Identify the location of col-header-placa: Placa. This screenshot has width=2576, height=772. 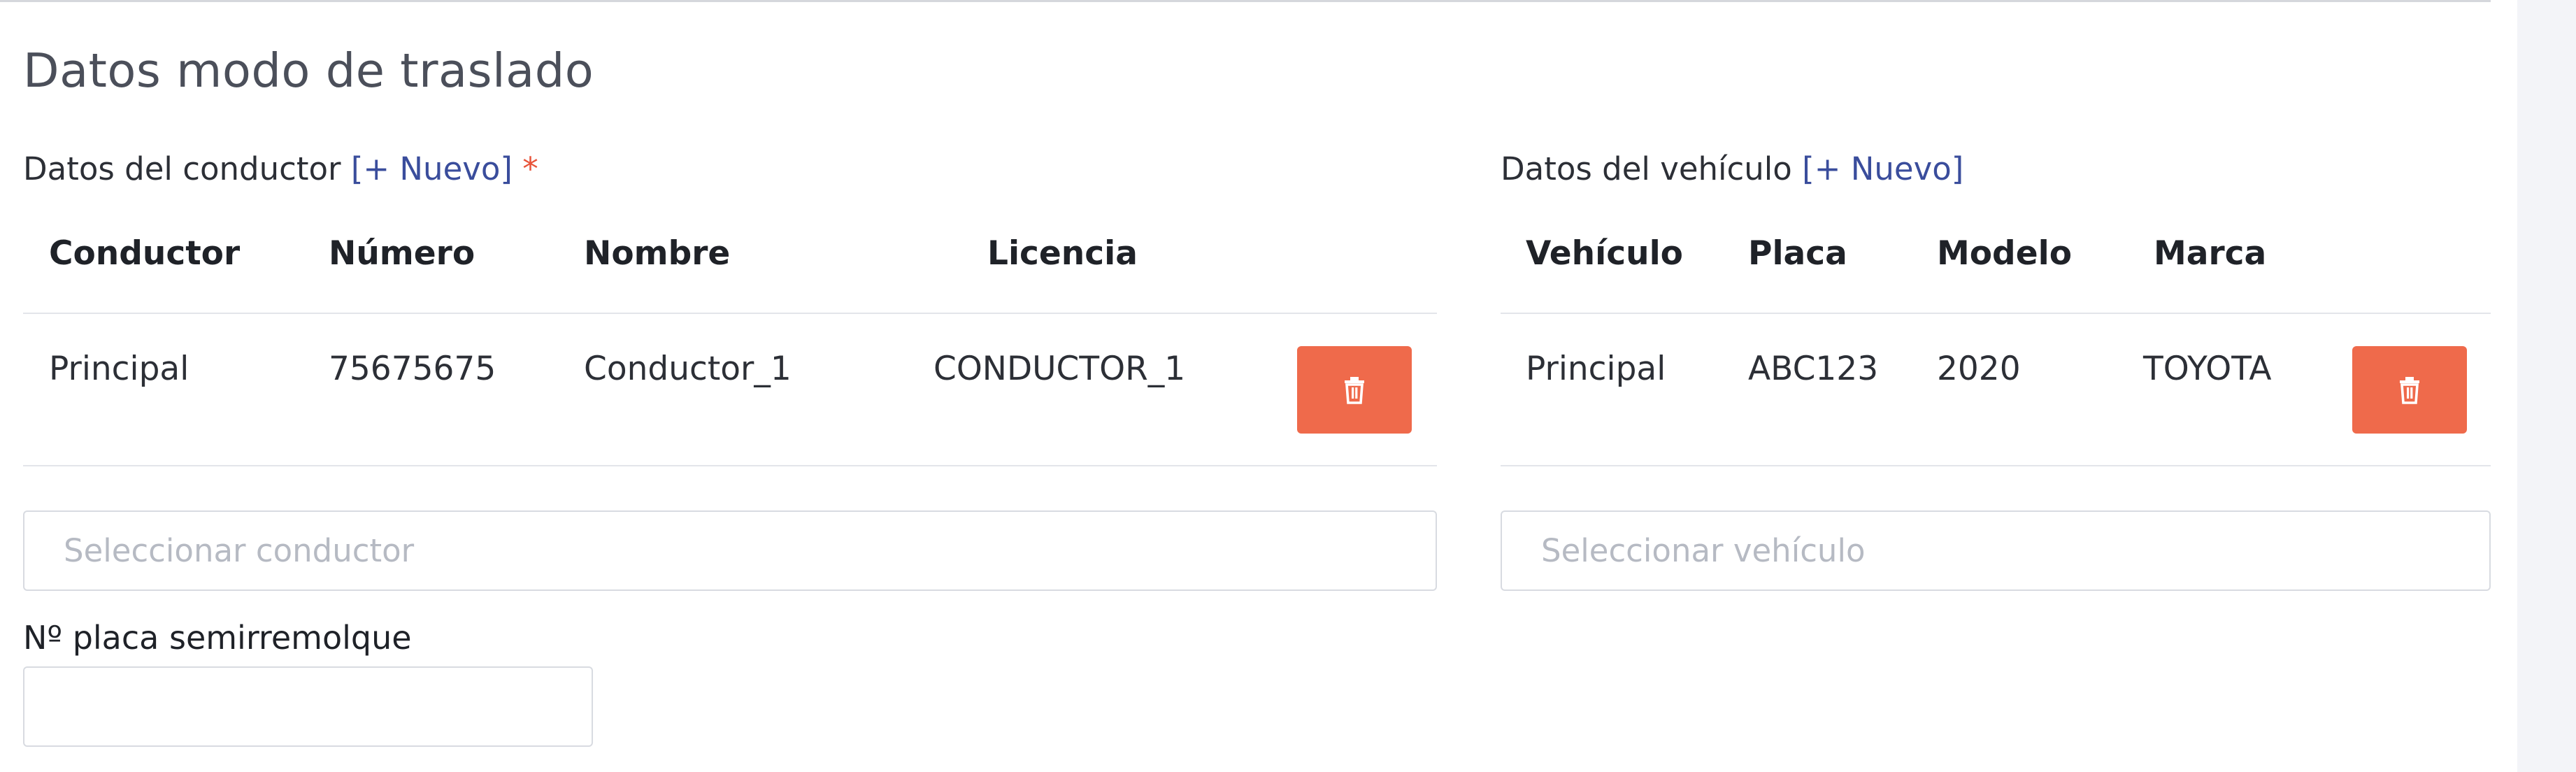
(1797, 253).